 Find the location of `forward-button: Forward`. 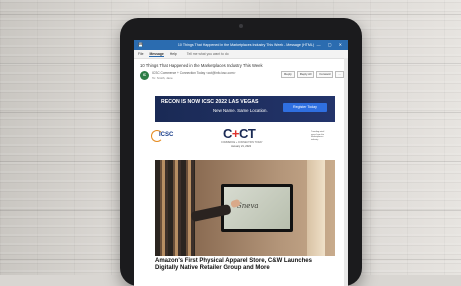

forward-button: Forward is located at coordinates (325, 74).